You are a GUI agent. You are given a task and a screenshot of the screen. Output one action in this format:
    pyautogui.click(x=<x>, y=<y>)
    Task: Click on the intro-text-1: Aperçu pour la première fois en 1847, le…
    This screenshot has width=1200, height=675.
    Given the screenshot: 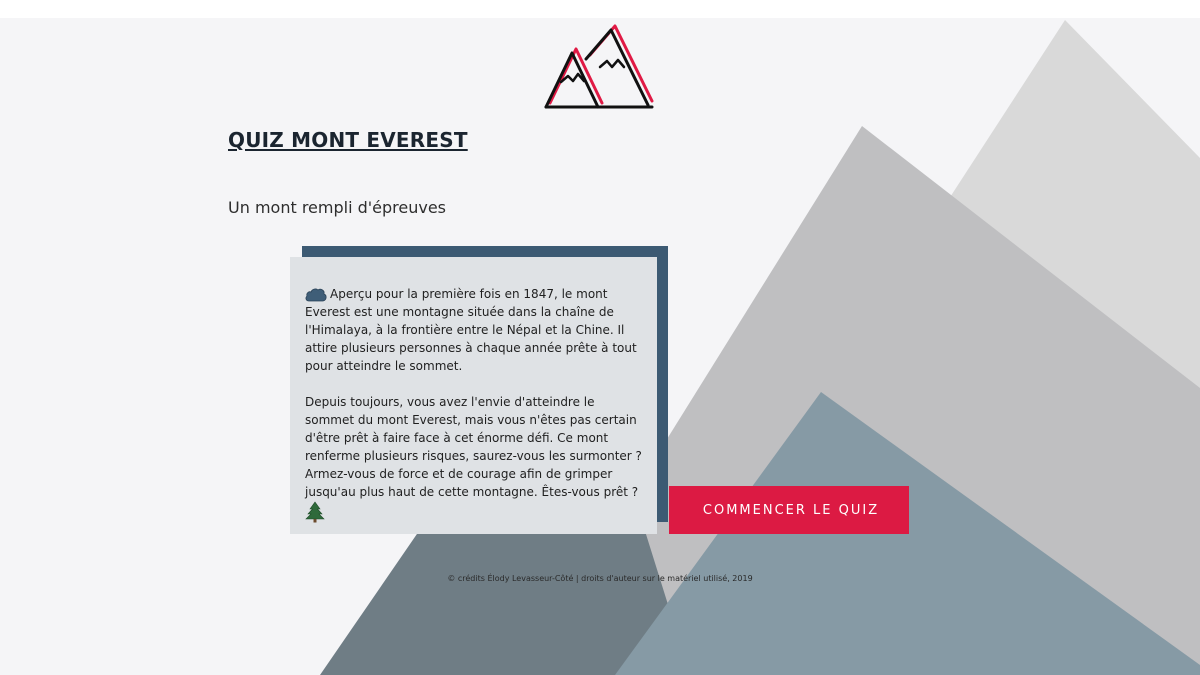 What is the action you would take?
    pyautogui.click(x=471, y=330)
    